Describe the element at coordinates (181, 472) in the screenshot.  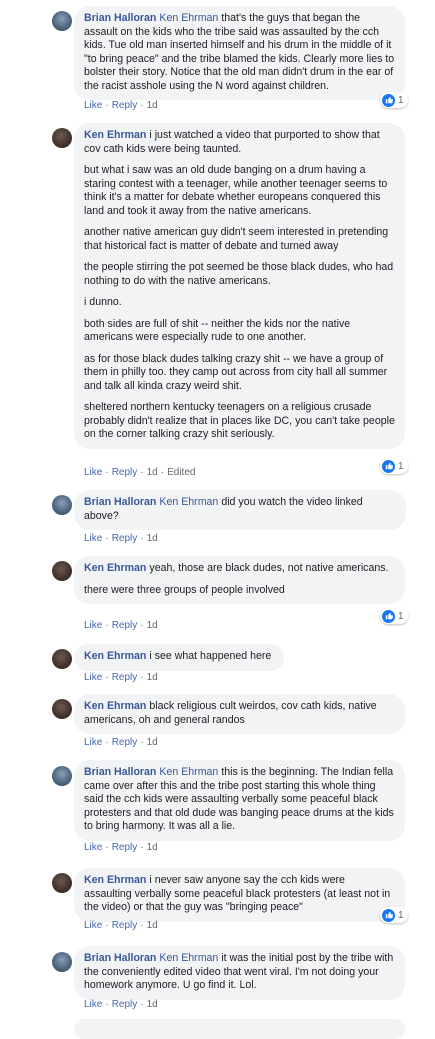
I see `edited-label: Edited` at that location.